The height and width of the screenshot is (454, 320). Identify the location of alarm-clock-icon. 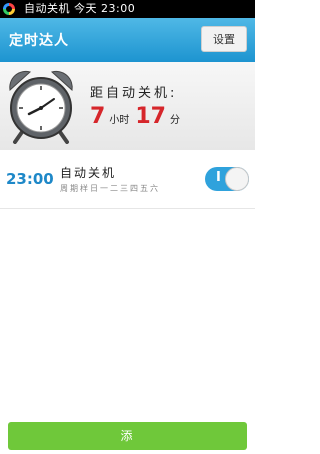
(41, 107).